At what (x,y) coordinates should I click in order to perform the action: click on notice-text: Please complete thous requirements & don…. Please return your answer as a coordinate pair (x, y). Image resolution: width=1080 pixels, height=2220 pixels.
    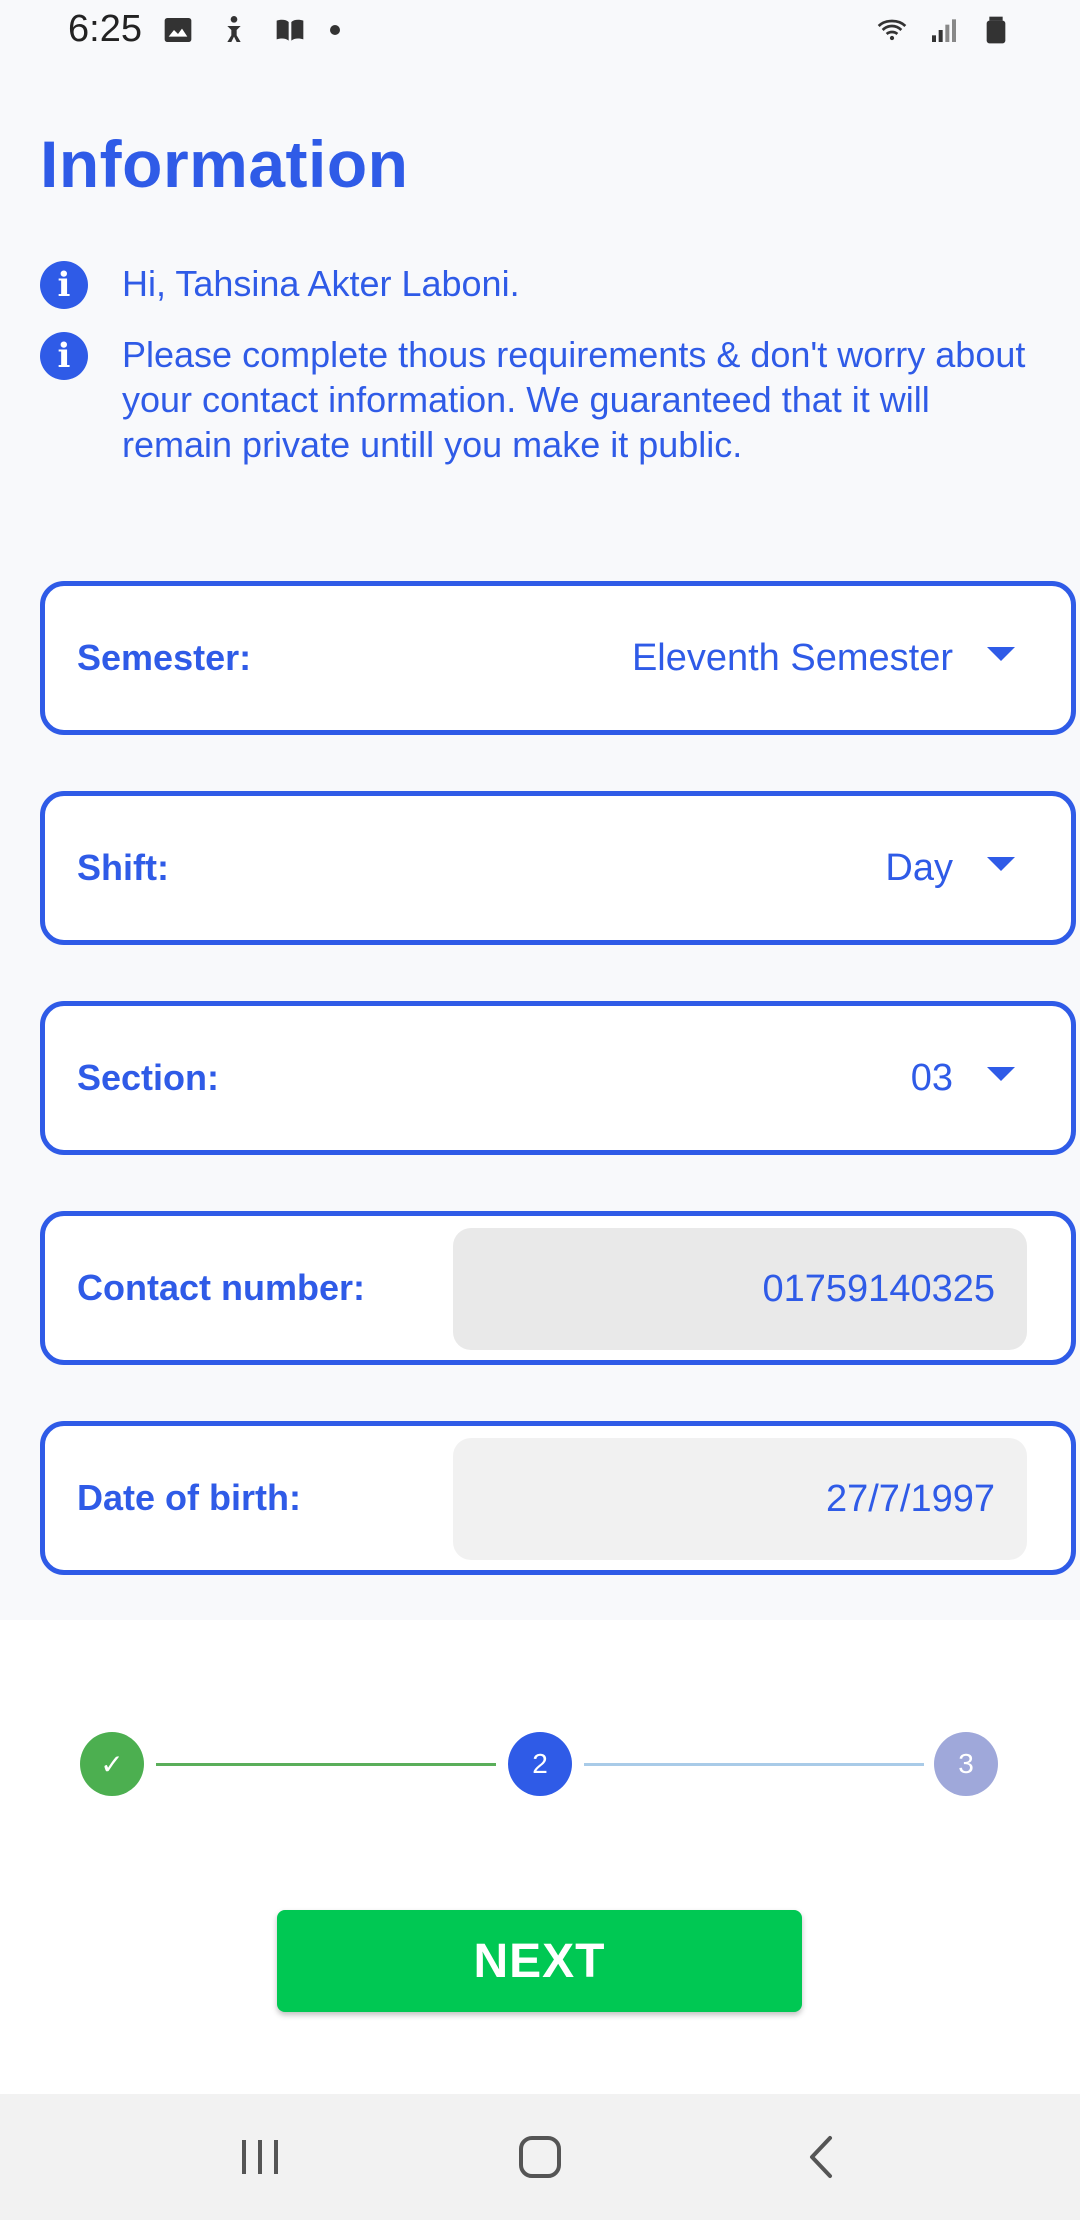
    Looking at the image, I should click on (574, 399).